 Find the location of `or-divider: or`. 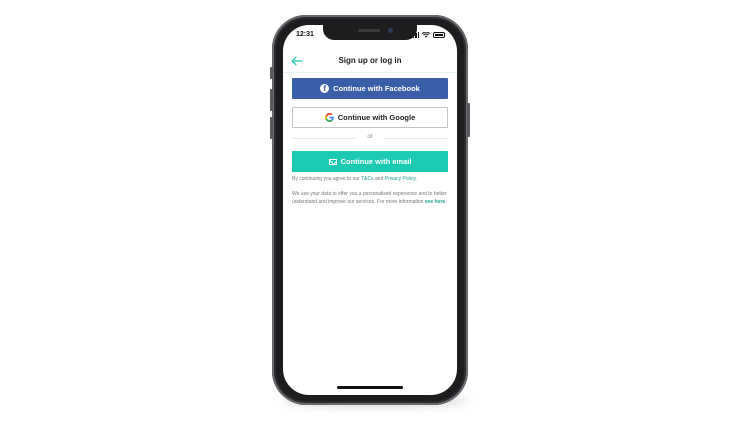

or-divider: or is located at coordinates (370, 138).